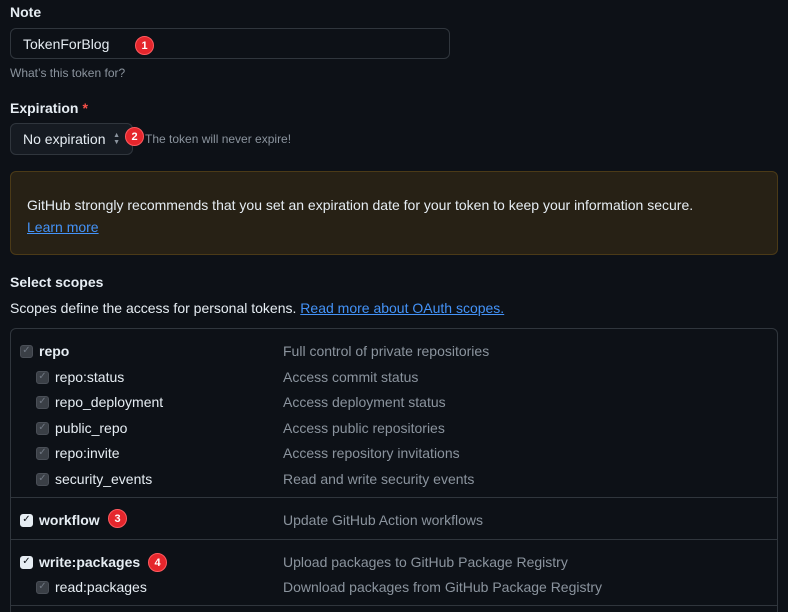 This screenshot has width=788, height=612. Describe the element at coordinates (230, 43) in the screenshot. I see `note-input: TokenForBlog` at that location.